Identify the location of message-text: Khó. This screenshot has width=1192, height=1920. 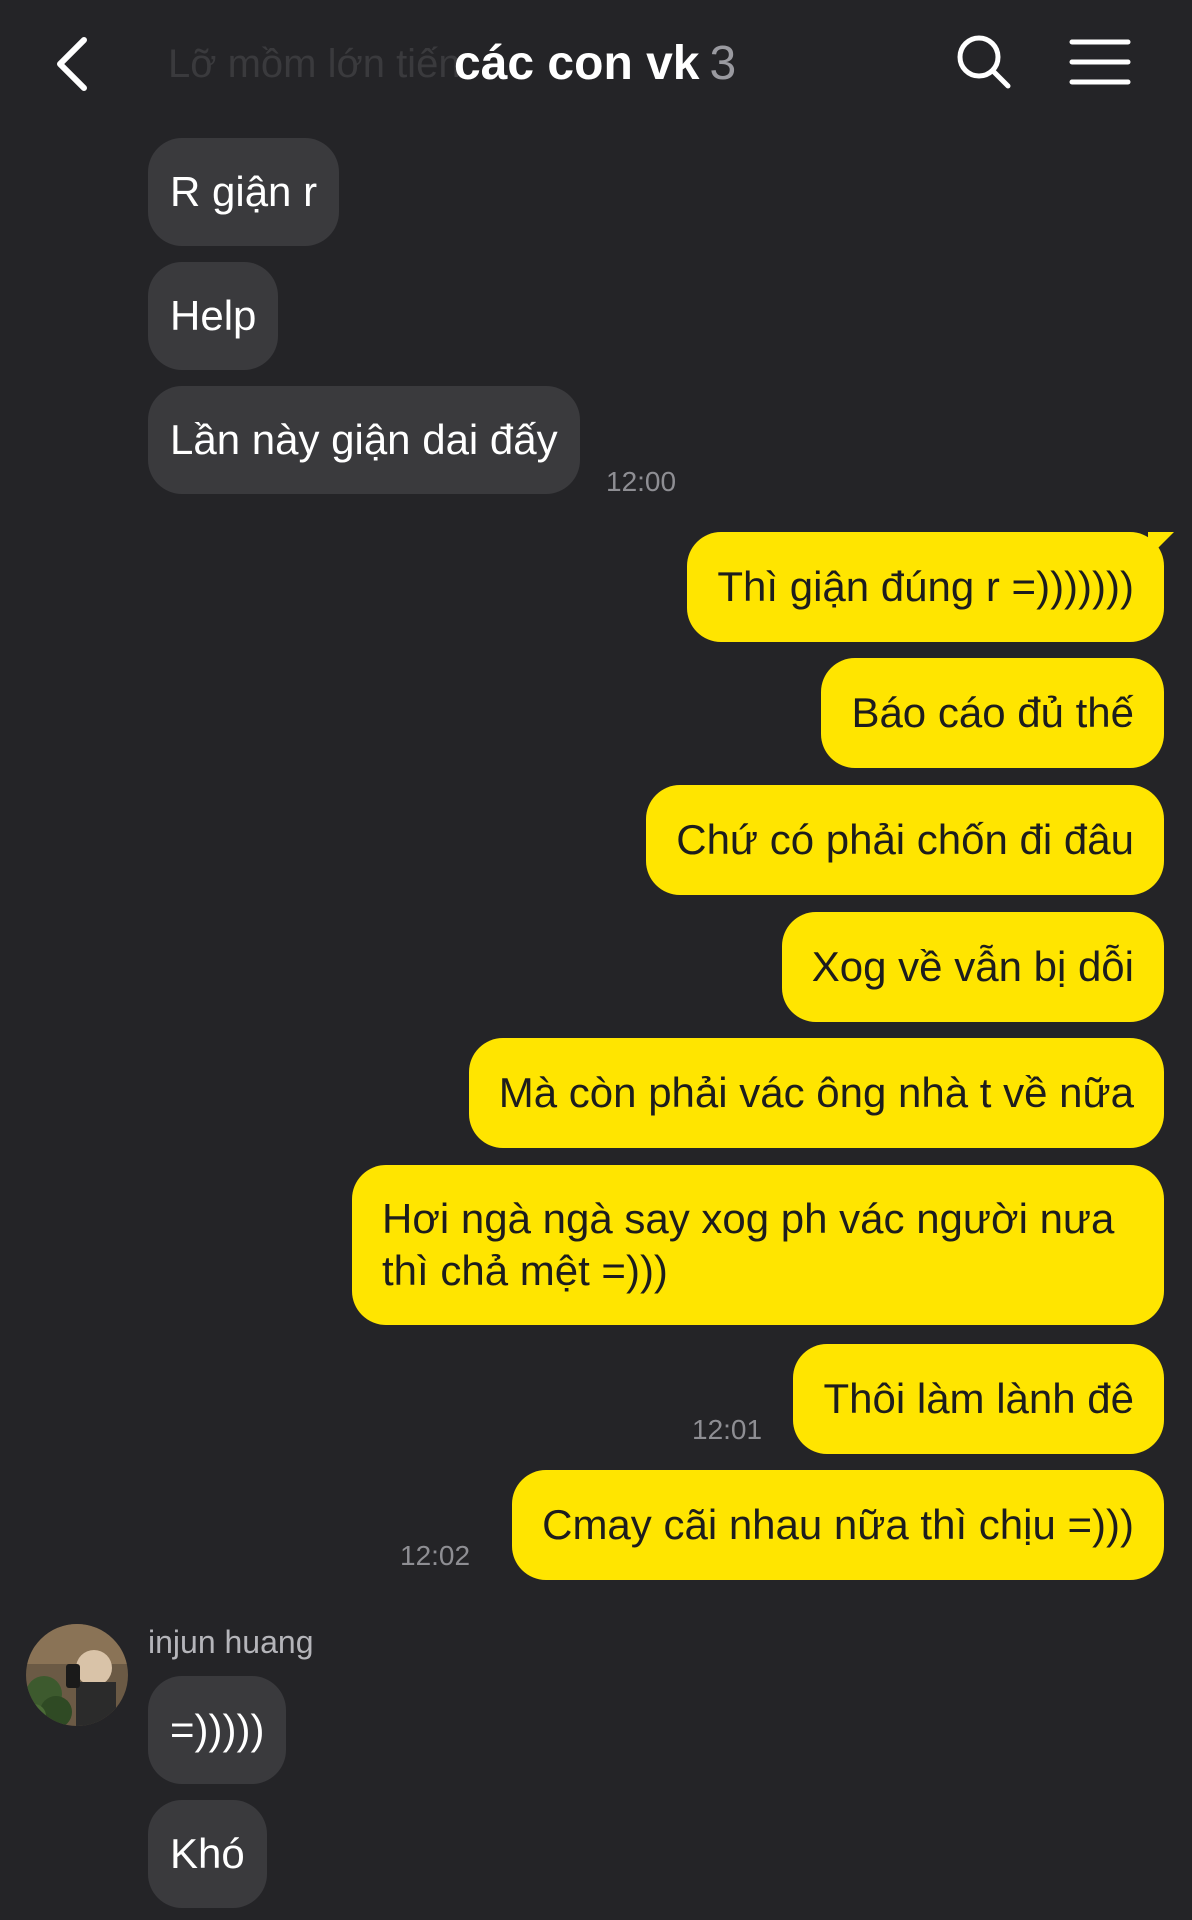
(207, 1853).